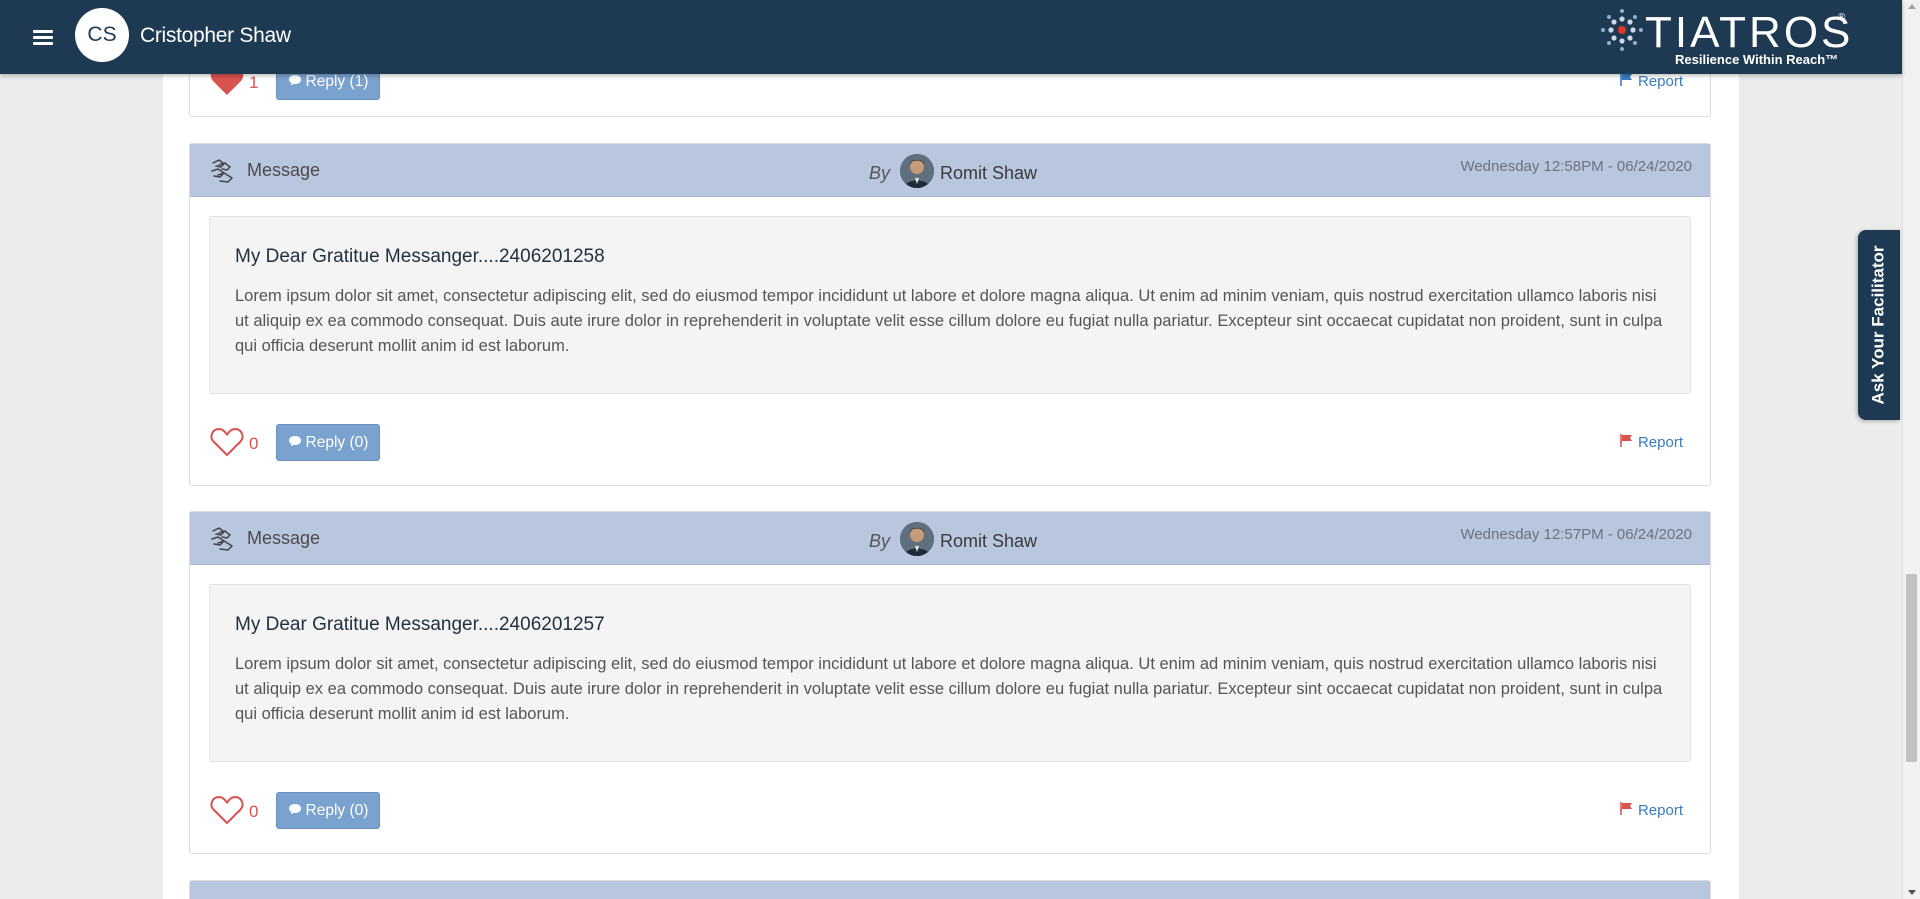  I want to click on tiatros-logo: TIATROS ® Resilience Within Reach™, so click(1725, 38).